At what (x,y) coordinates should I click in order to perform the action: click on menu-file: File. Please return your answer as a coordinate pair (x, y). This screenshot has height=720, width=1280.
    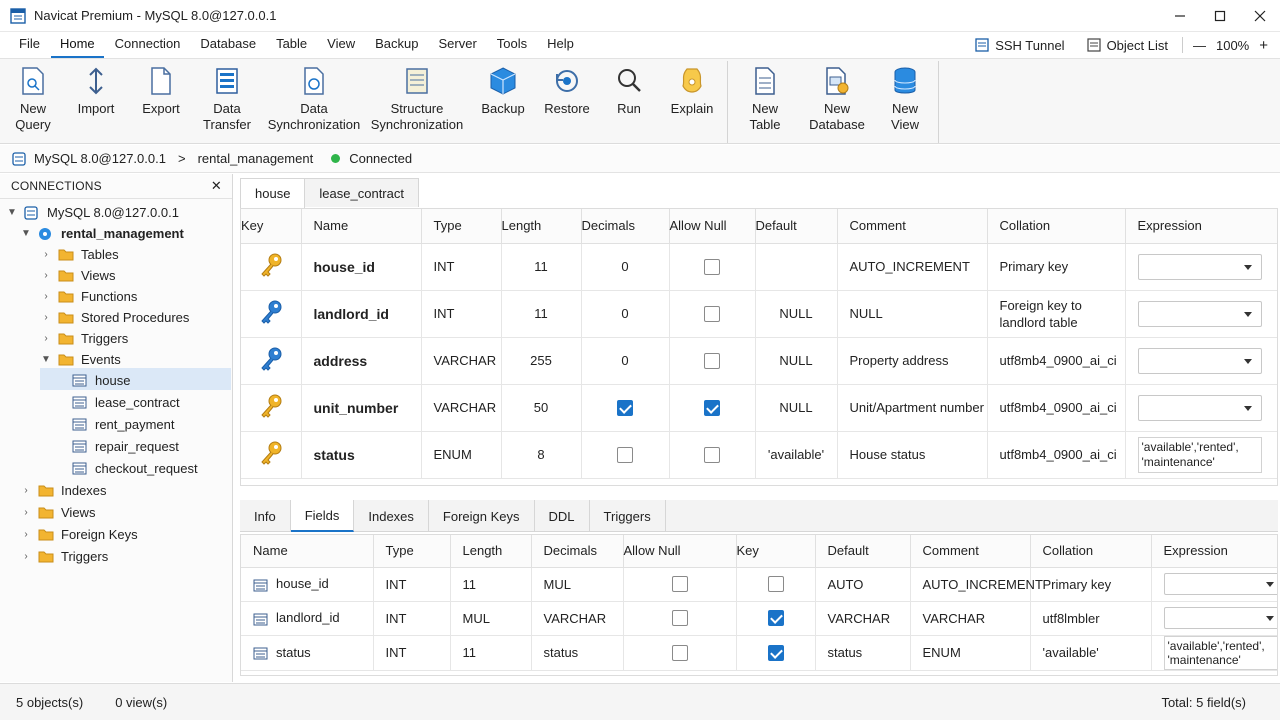
    Looking at the image, I should click on (29, 45).